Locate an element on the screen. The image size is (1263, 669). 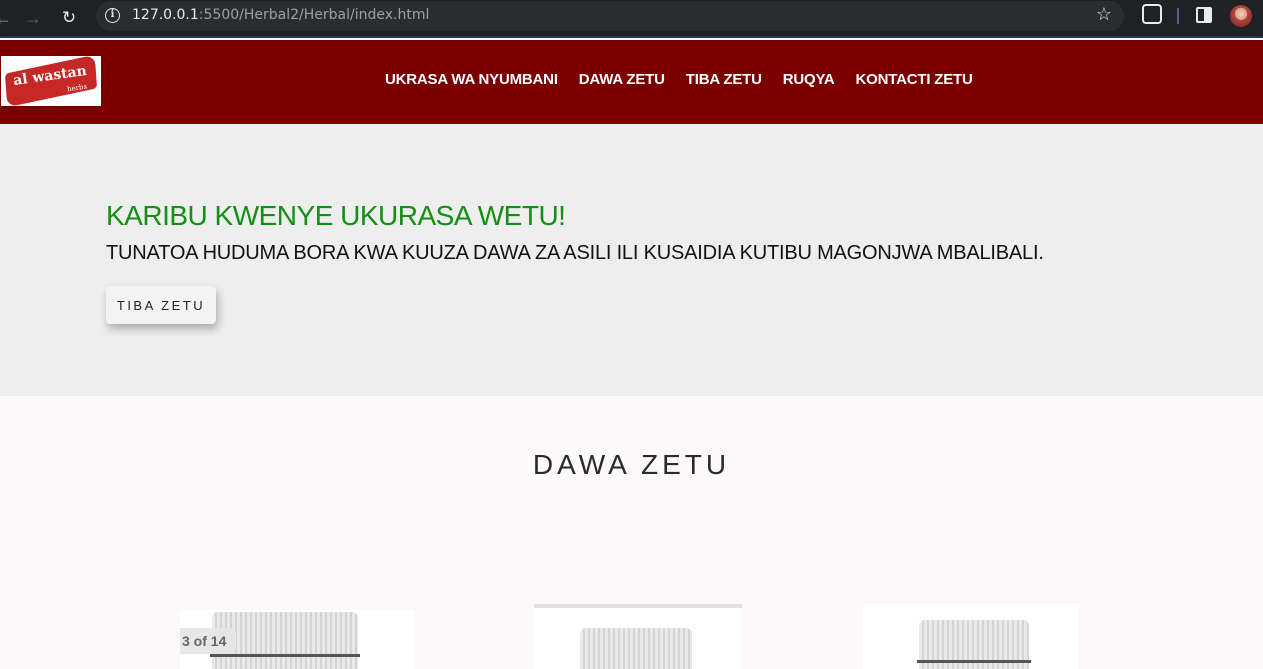
forward-arrow-icon: → is located at coordinates (33, 18).